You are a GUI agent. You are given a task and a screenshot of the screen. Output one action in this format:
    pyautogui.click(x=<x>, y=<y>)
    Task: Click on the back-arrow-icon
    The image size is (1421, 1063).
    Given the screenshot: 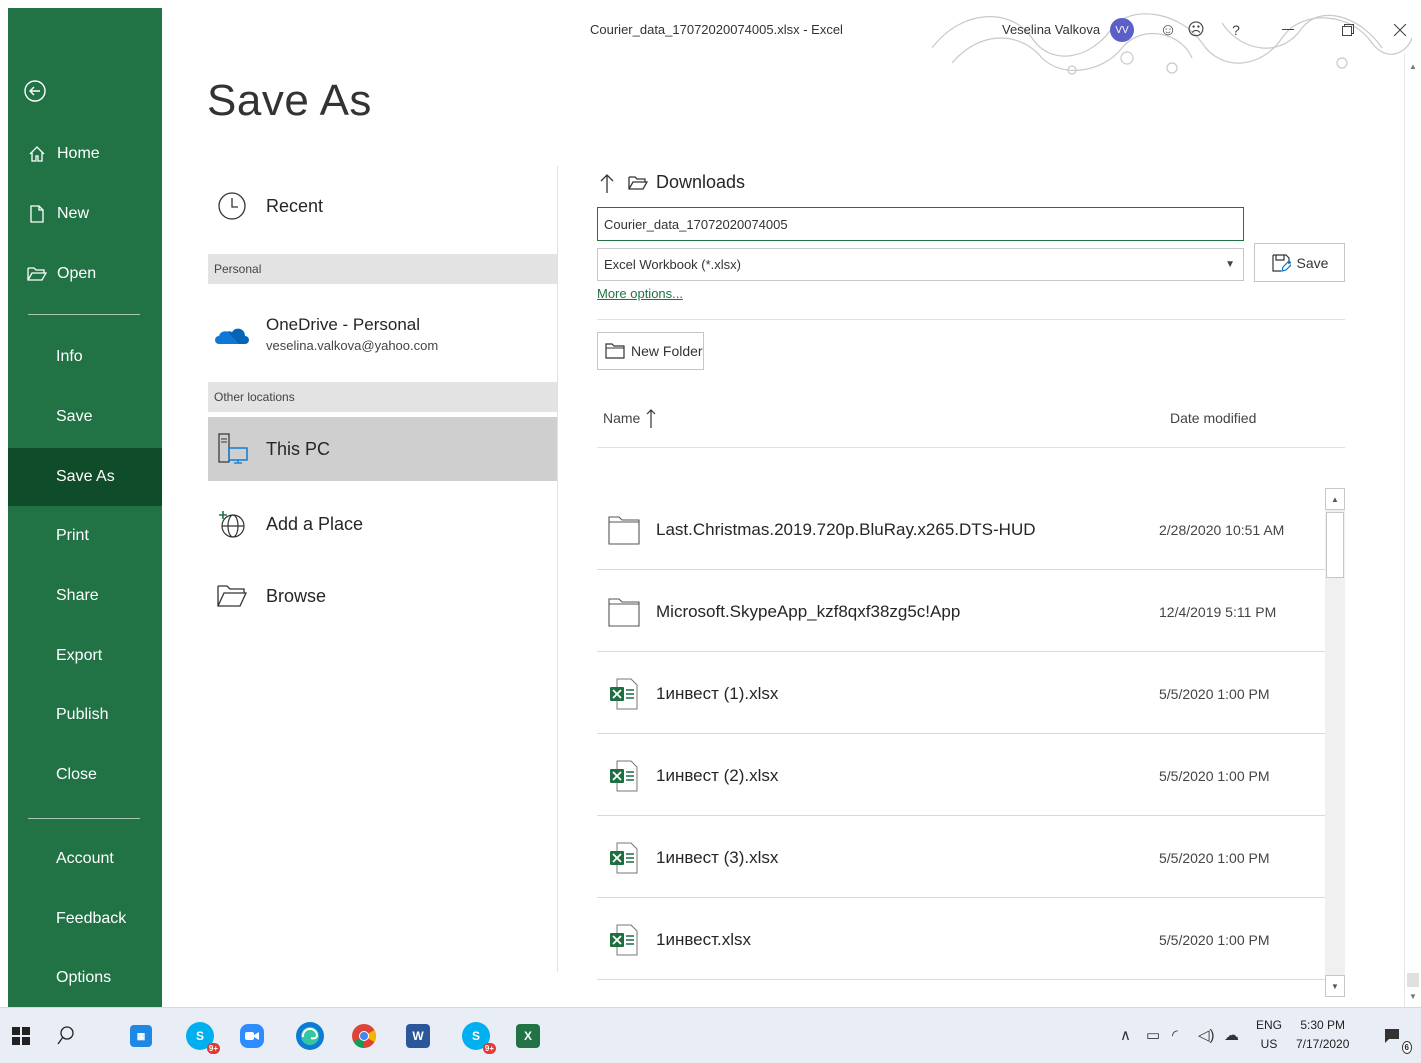 What is the action you would take?
    pyautogui.click(x=35, y=91)
    